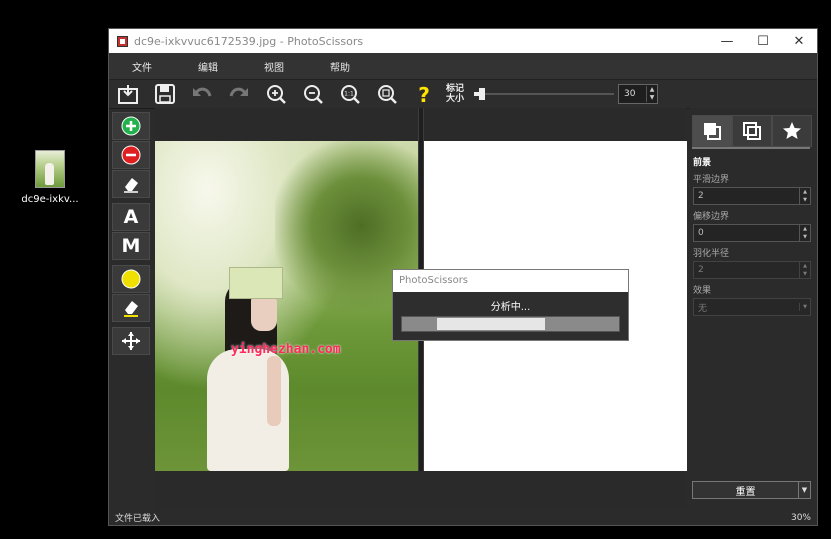  I want to click on remove-minus-icon, so click(131, 155).